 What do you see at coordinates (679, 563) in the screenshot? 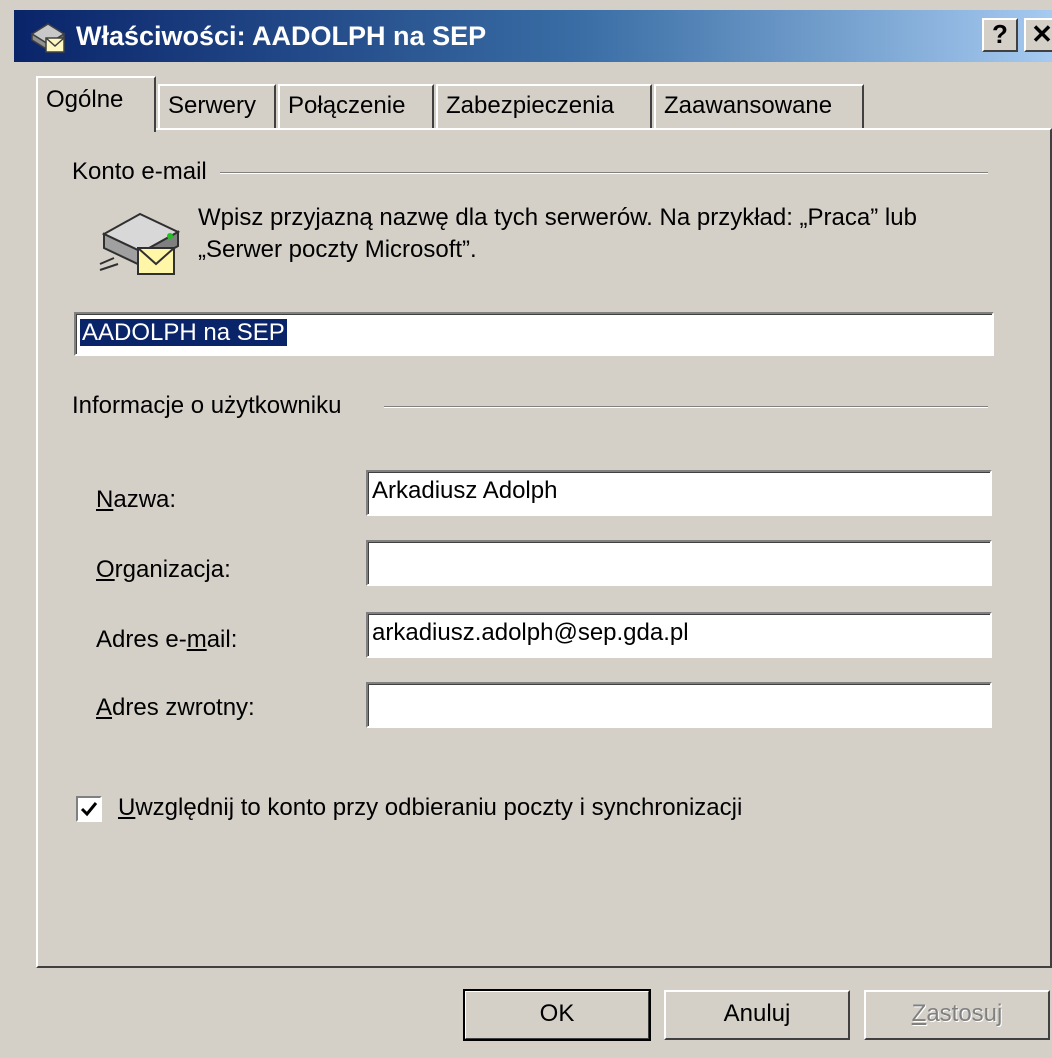
I see `organization-input` at bounding box center [679, 563].